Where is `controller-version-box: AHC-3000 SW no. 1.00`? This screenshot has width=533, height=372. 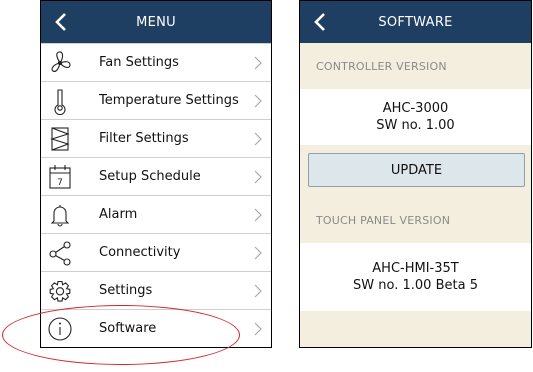
controller-version-box: AHC-3000 SW no. 1.00 is located at coordinates (415, 117).